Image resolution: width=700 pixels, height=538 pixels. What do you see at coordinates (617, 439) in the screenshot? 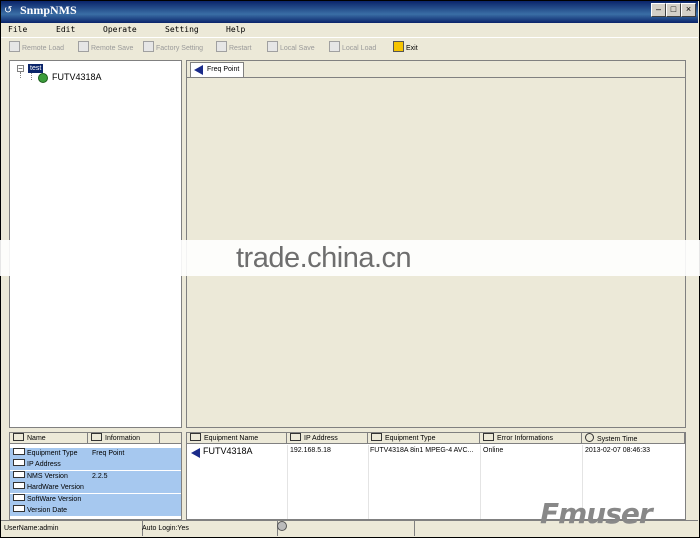
I see `header-system-time-label: System Time` at bounding box center [617, 439].